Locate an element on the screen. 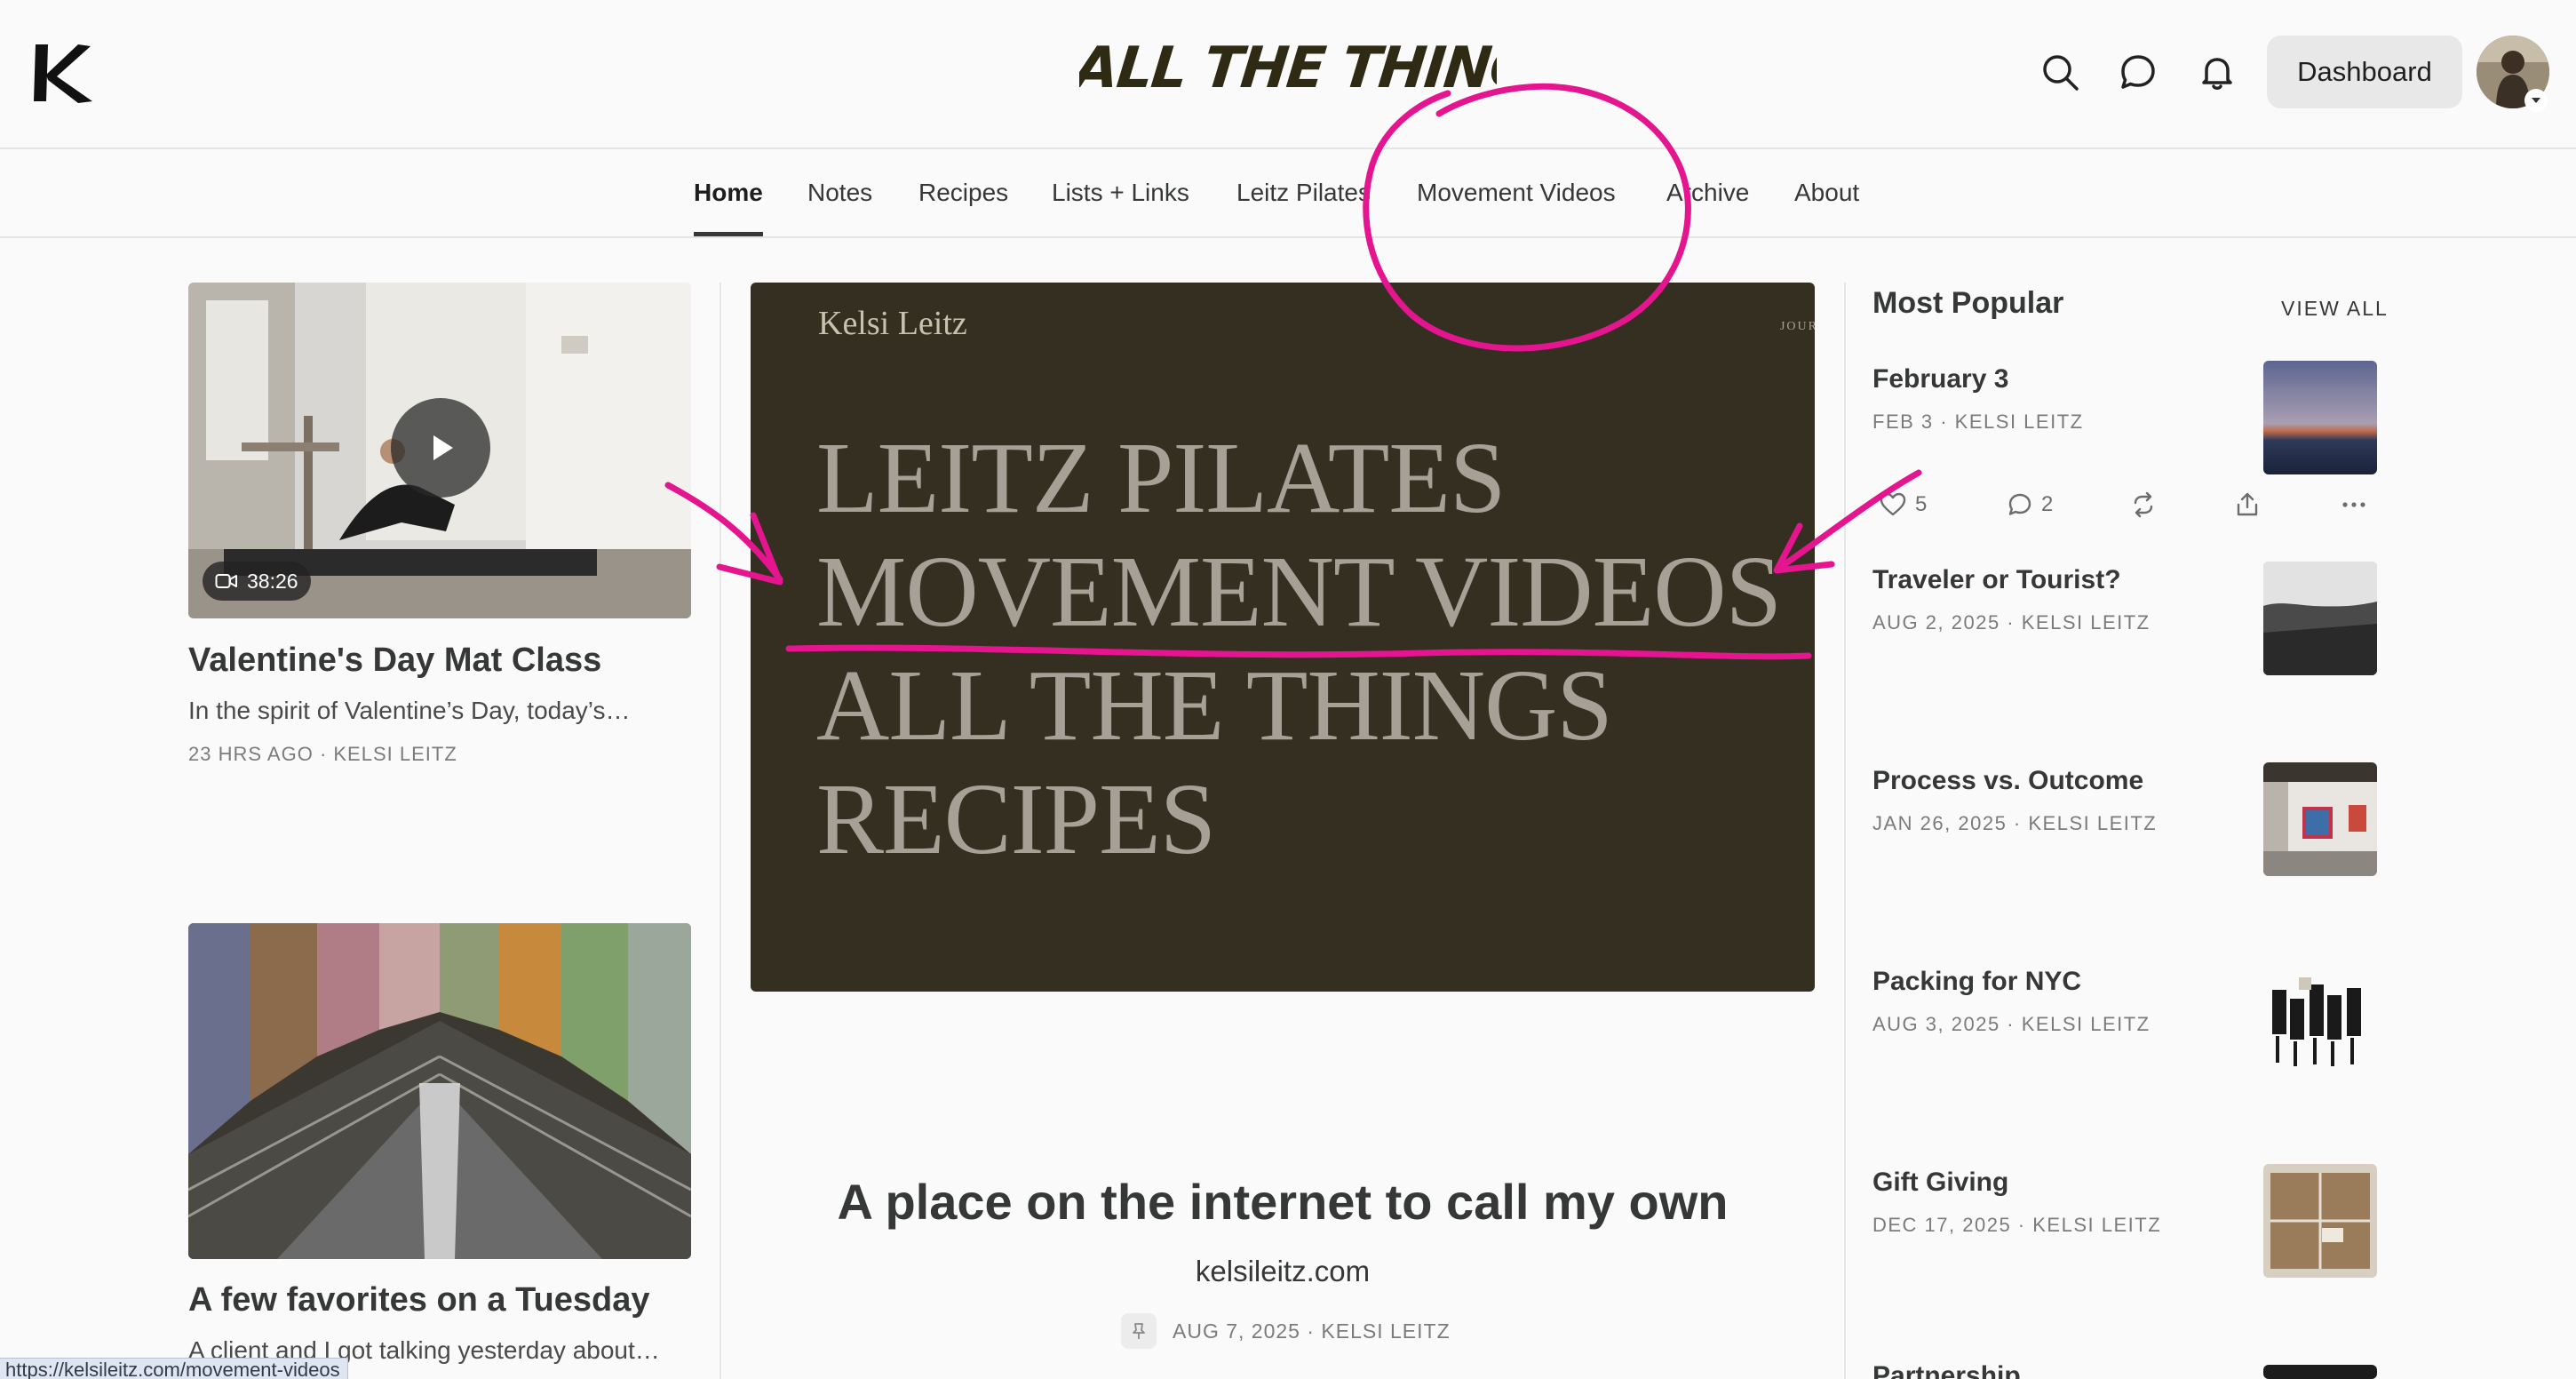  popular-post-title: Partnership is located at coordinates (1946, 1370).